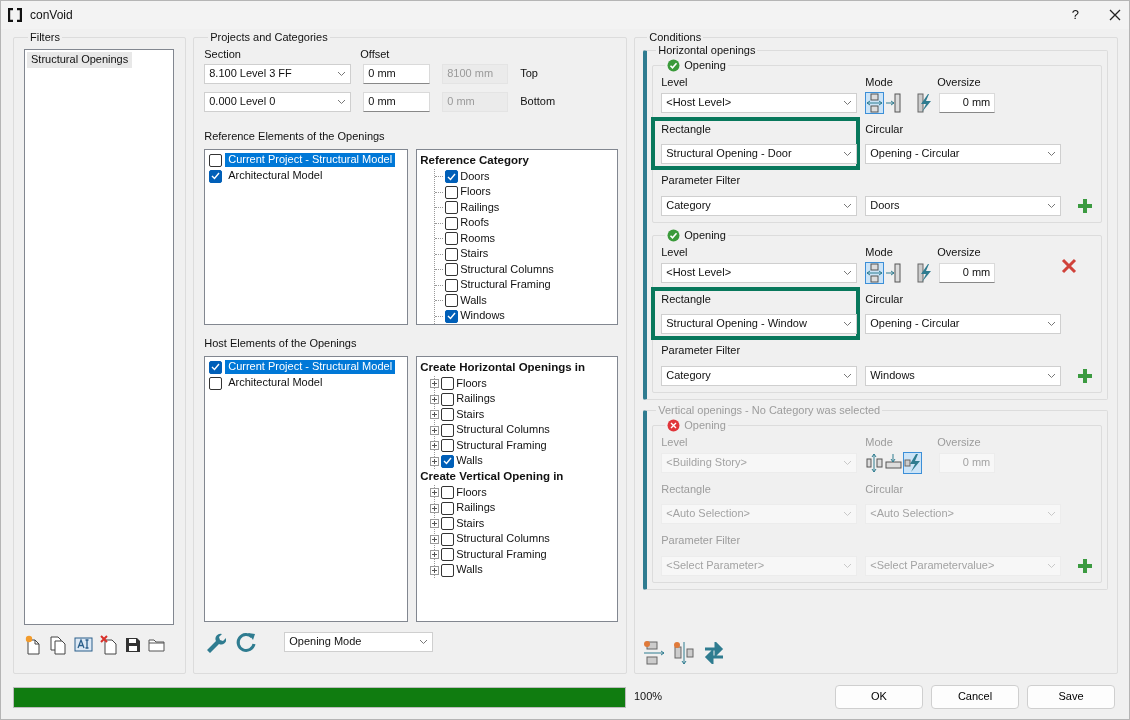 The height and width of the screenshot is (720, 1130). What do you see at coordinates (963, 206) in the screenshot?
I see `parameter-value-dropdown: Doors` at bounding box center [963, 206].